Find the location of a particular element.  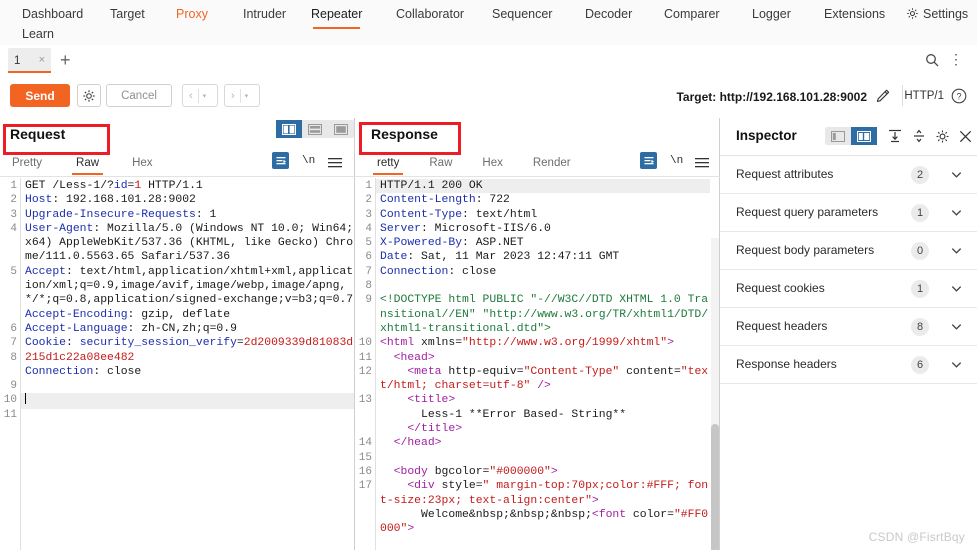

help-circle-icon: ? is located at coordinates (959, 96).